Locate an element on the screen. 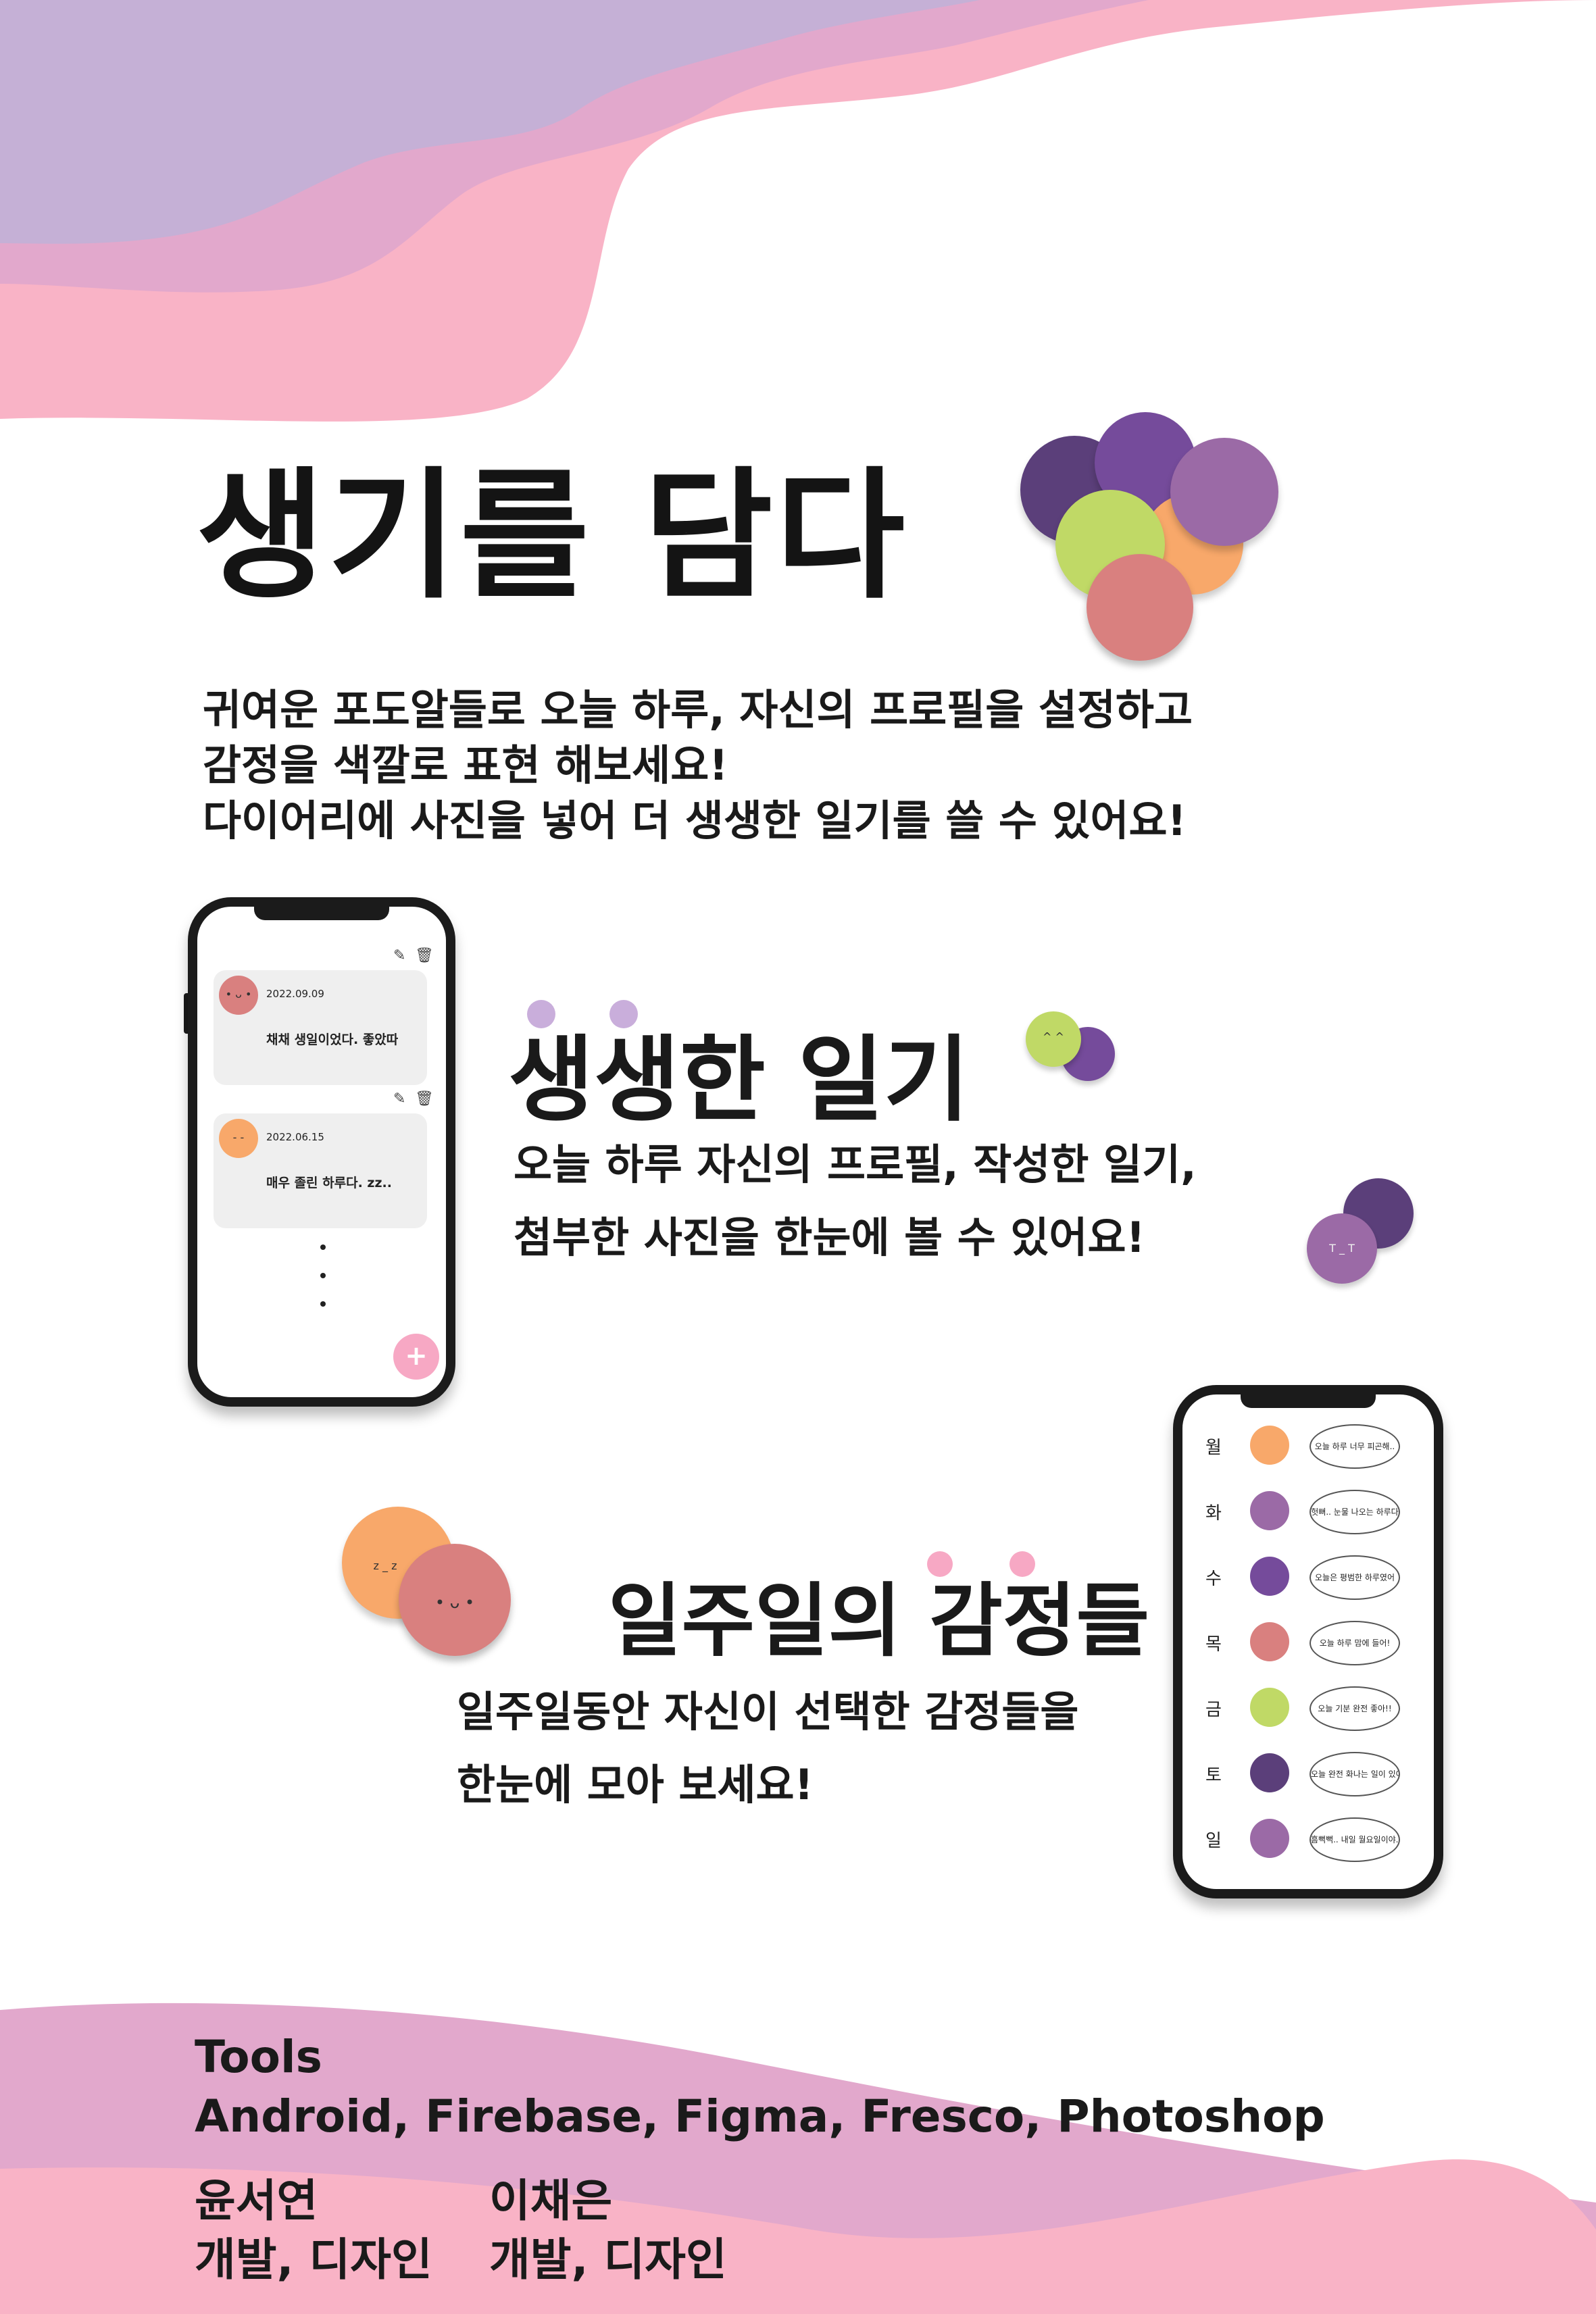  grape-violet is located at coordinates (1224, 492).